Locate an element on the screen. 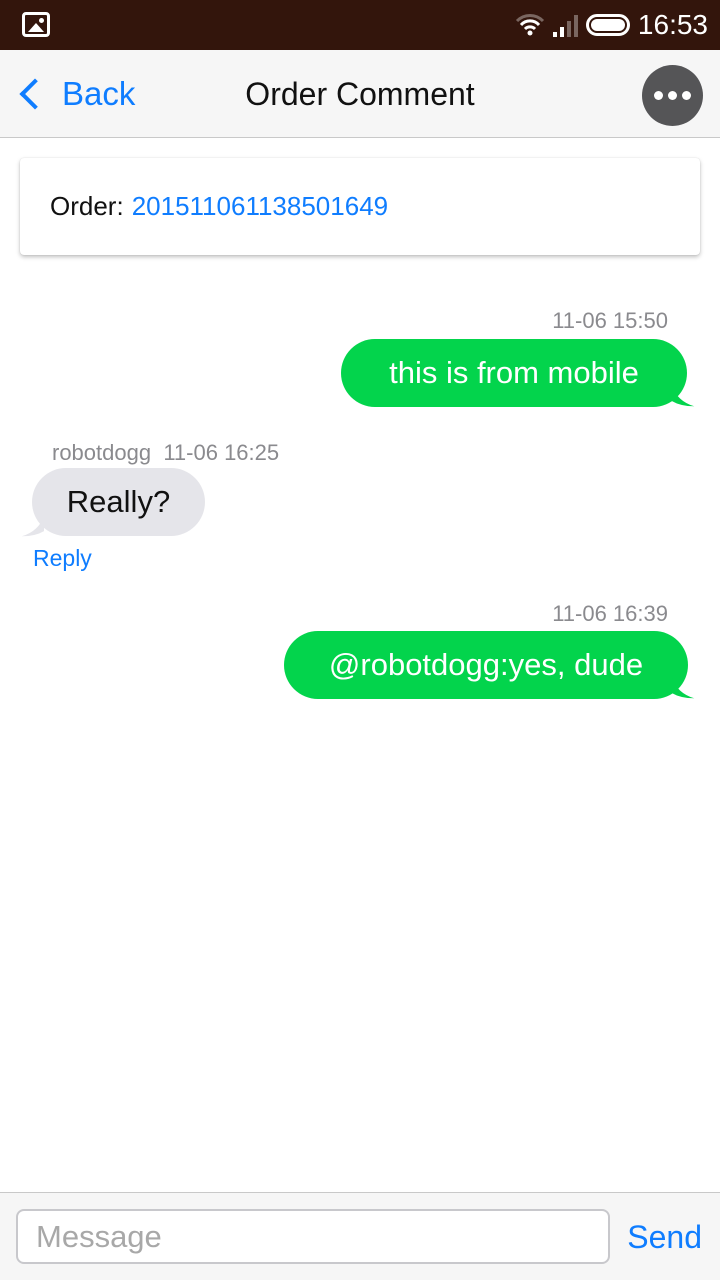 Image resolution: width=720 pixels, height=1281 pixels. more-options-button is located at coordinates (672, 95).